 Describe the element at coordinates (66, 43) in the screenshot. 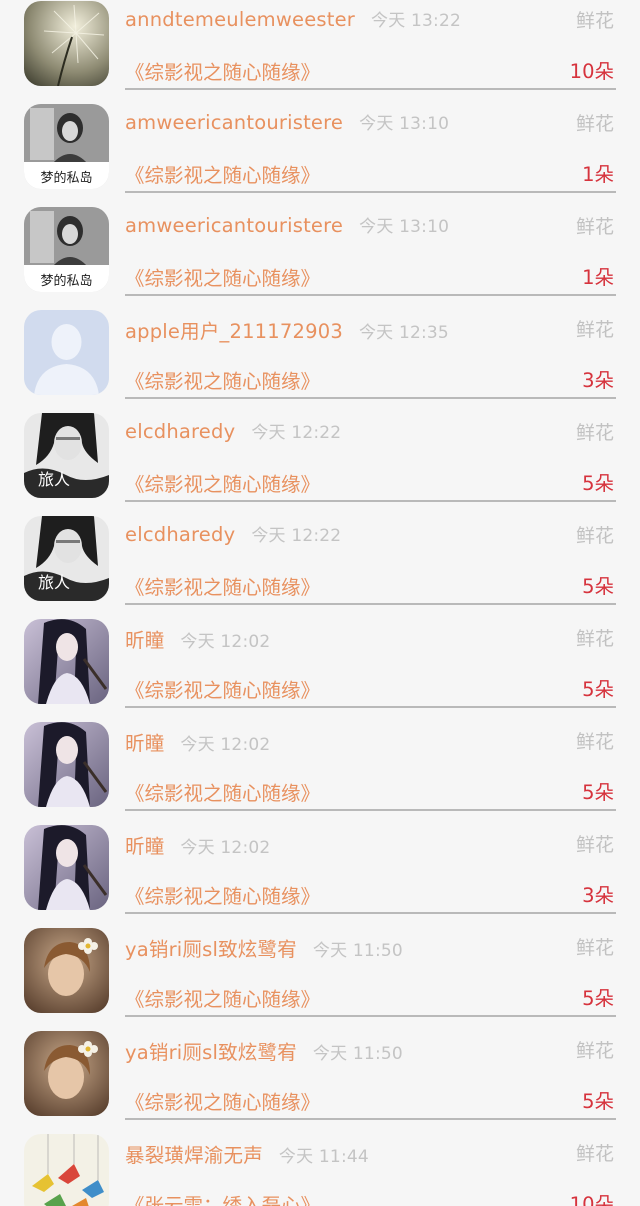

I see `avatar-dandelion` at that location.